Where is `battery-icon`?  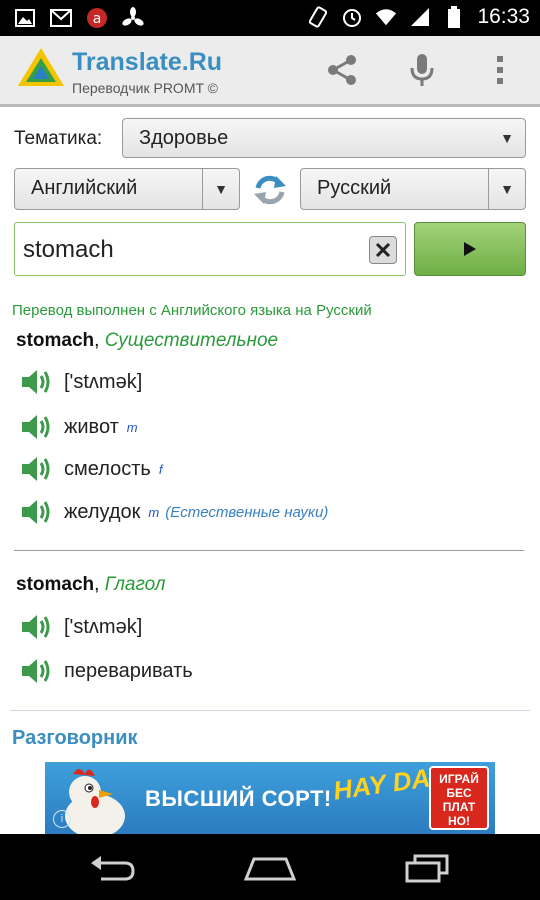
battery-icon is located at coordinates (454, 17).